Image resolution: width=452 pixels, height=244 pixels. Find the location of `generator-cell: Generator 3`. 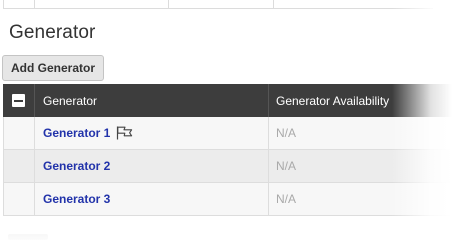

generator-cell: Generator 3 is located at coordinates (76, 199).